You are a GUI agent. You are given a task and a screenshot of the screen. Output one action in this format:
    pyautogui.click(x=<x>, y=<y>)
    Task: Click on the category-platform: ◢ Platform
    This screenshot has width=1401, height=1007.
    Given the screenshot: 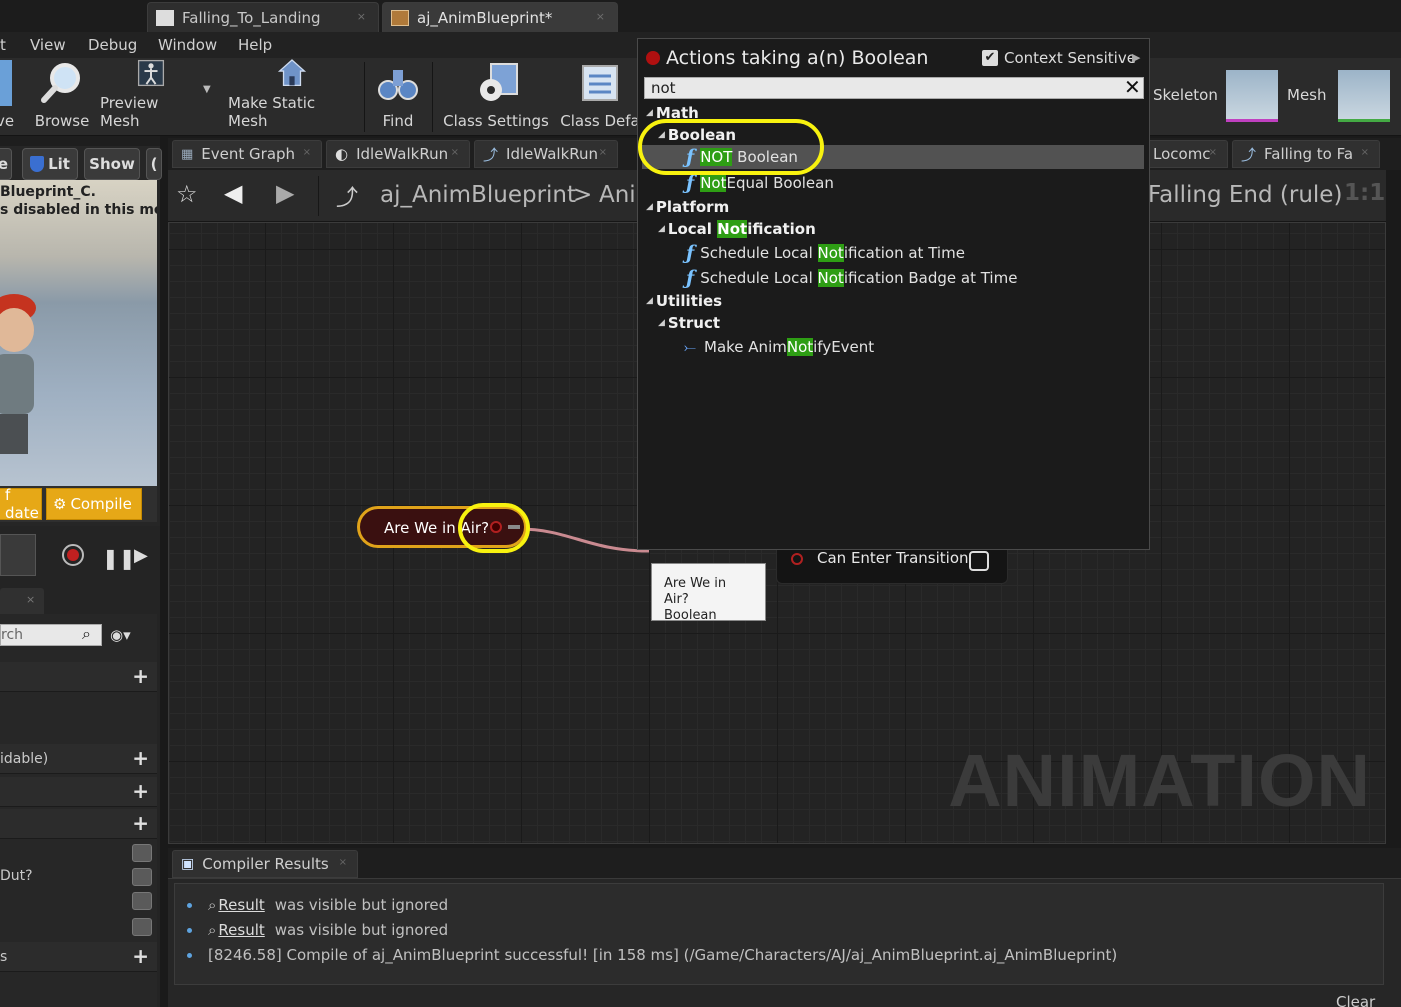 What is the action you would take?
    pyautogui.click(x=687, y=207)
    